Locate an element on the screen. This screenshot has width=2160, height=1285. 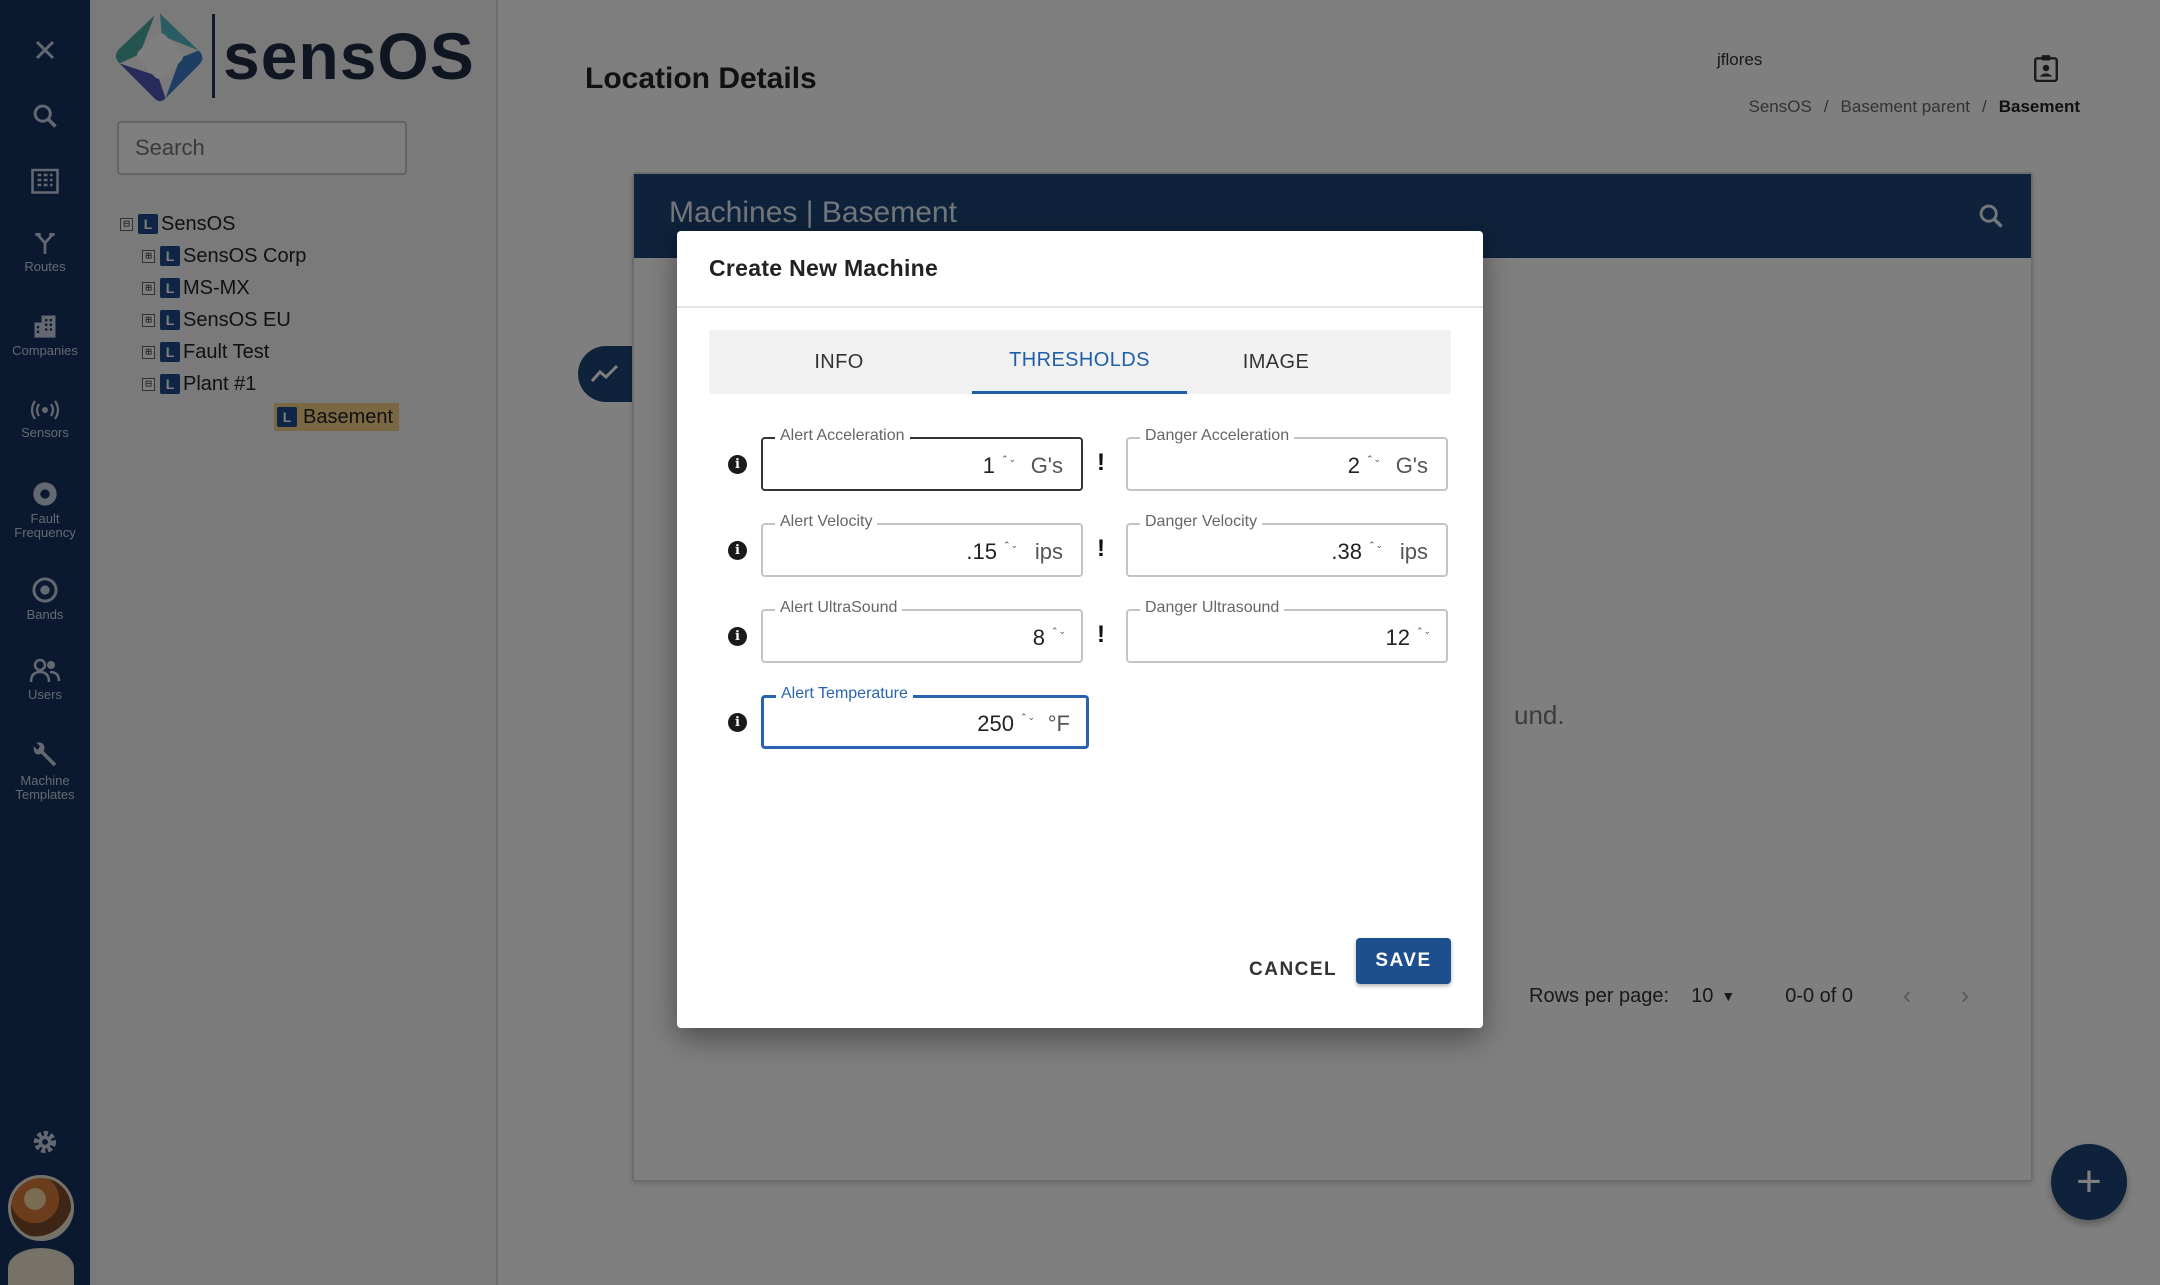
dialog-title: Create New Machine is located at coordinates (824, 268).